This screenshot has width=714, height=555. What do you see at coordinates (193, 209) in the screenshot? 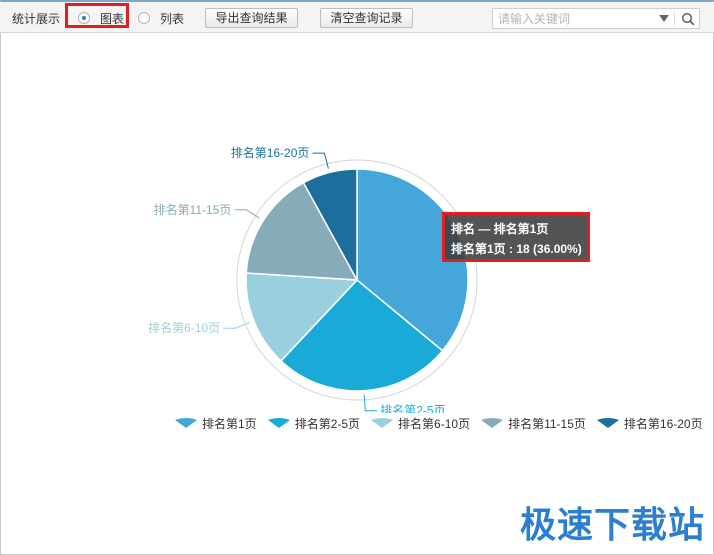
I see `slice-label-4: 排名第11-15页` at bounding box center [193, 209].